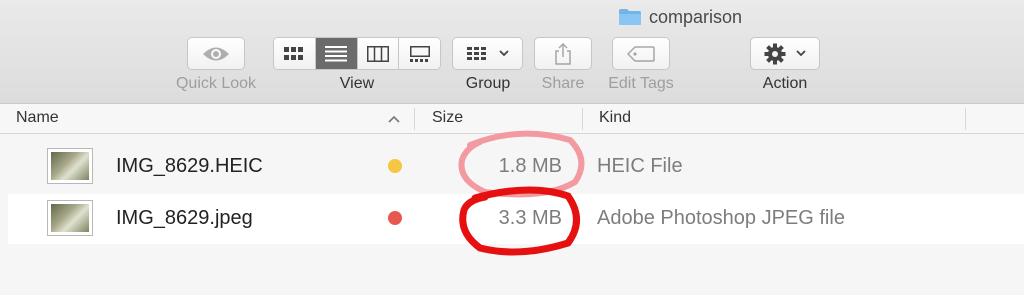 The image size is (1024, 295). I want to click on gear-icon, so click(775, 53).